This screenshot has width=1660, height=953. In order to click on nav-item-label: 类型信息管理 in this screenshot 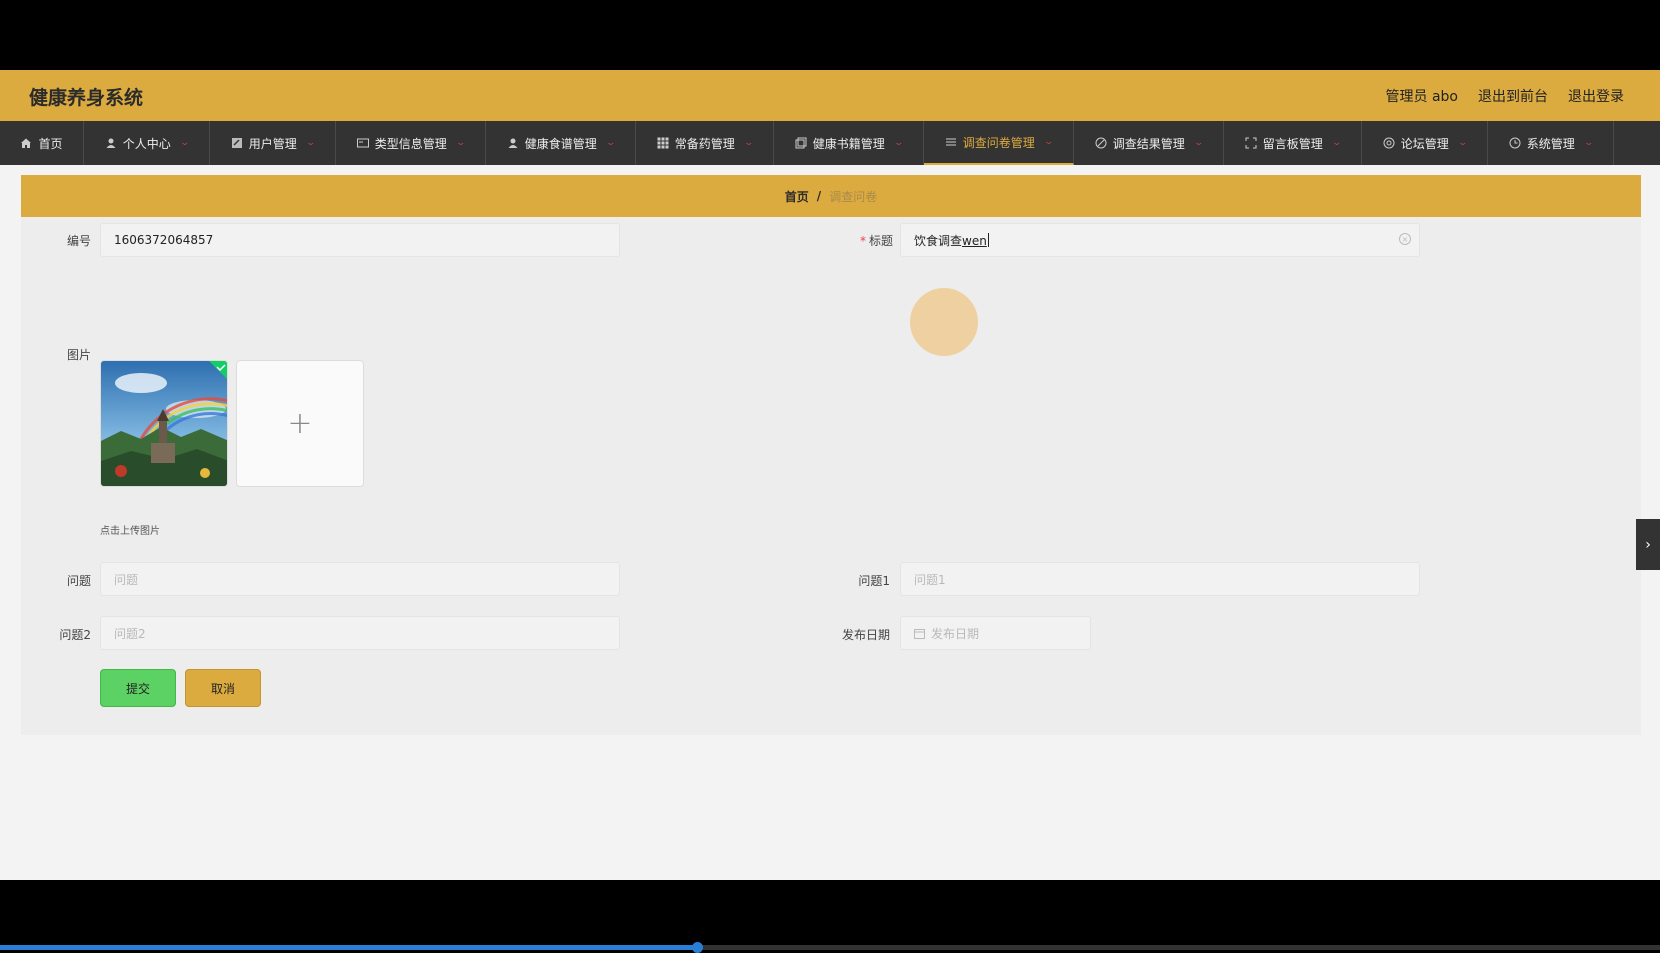, I will do `click(410, 143)`.